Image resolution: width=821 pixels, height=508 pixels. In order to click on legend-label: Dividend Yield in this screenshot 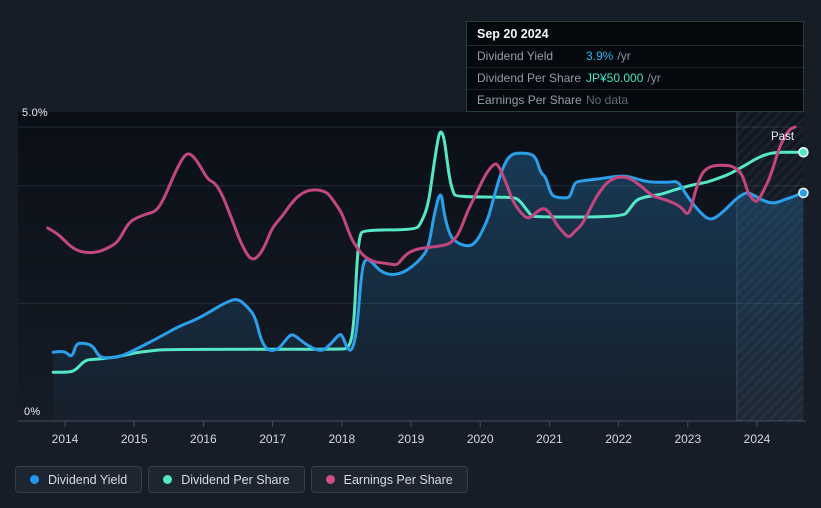, I will do `click(88, 479)`.